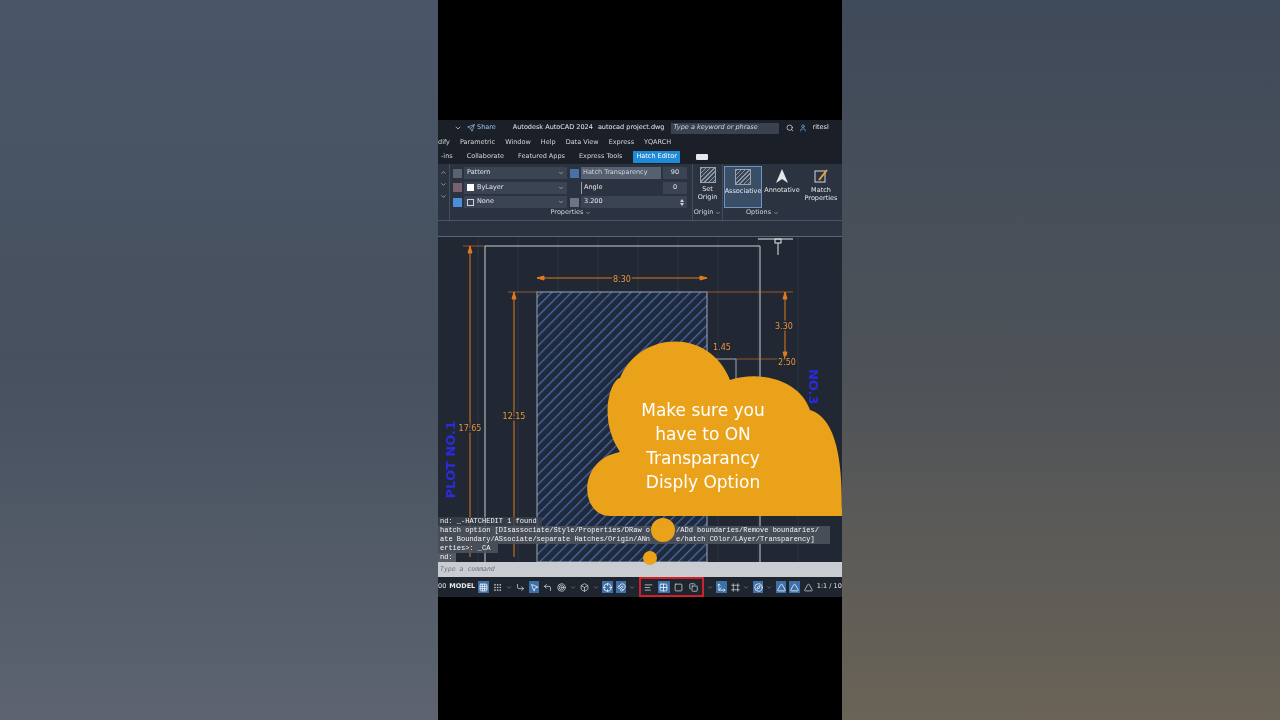 Image resolution: width=1280 pixels, height=720 pixels. What do you see at coordinates (584, 587) in the screenshot?
I see `cube-icon` at bounding box center [584, 587].